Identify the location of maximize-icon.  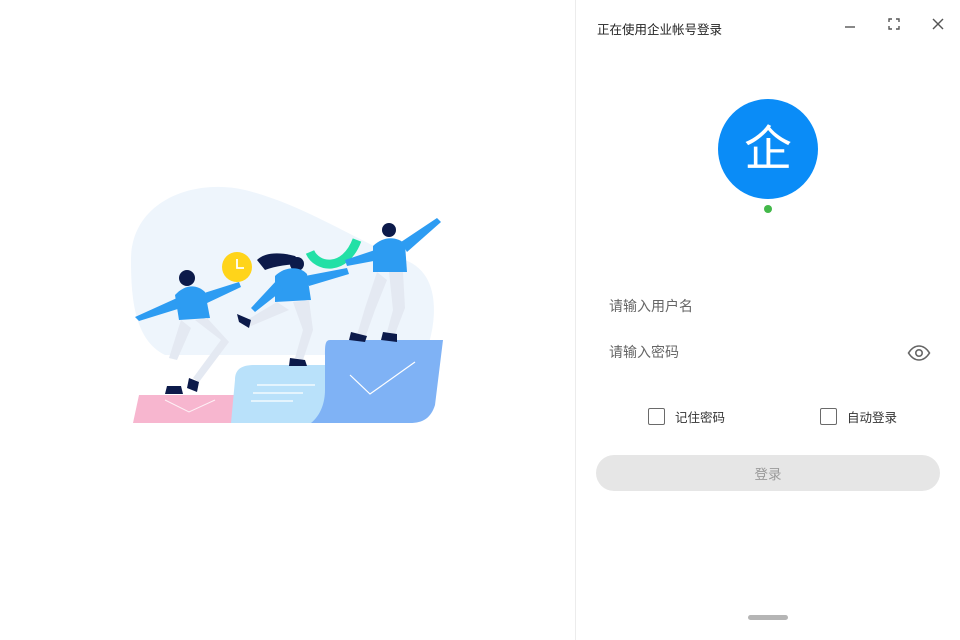
(894, 24).